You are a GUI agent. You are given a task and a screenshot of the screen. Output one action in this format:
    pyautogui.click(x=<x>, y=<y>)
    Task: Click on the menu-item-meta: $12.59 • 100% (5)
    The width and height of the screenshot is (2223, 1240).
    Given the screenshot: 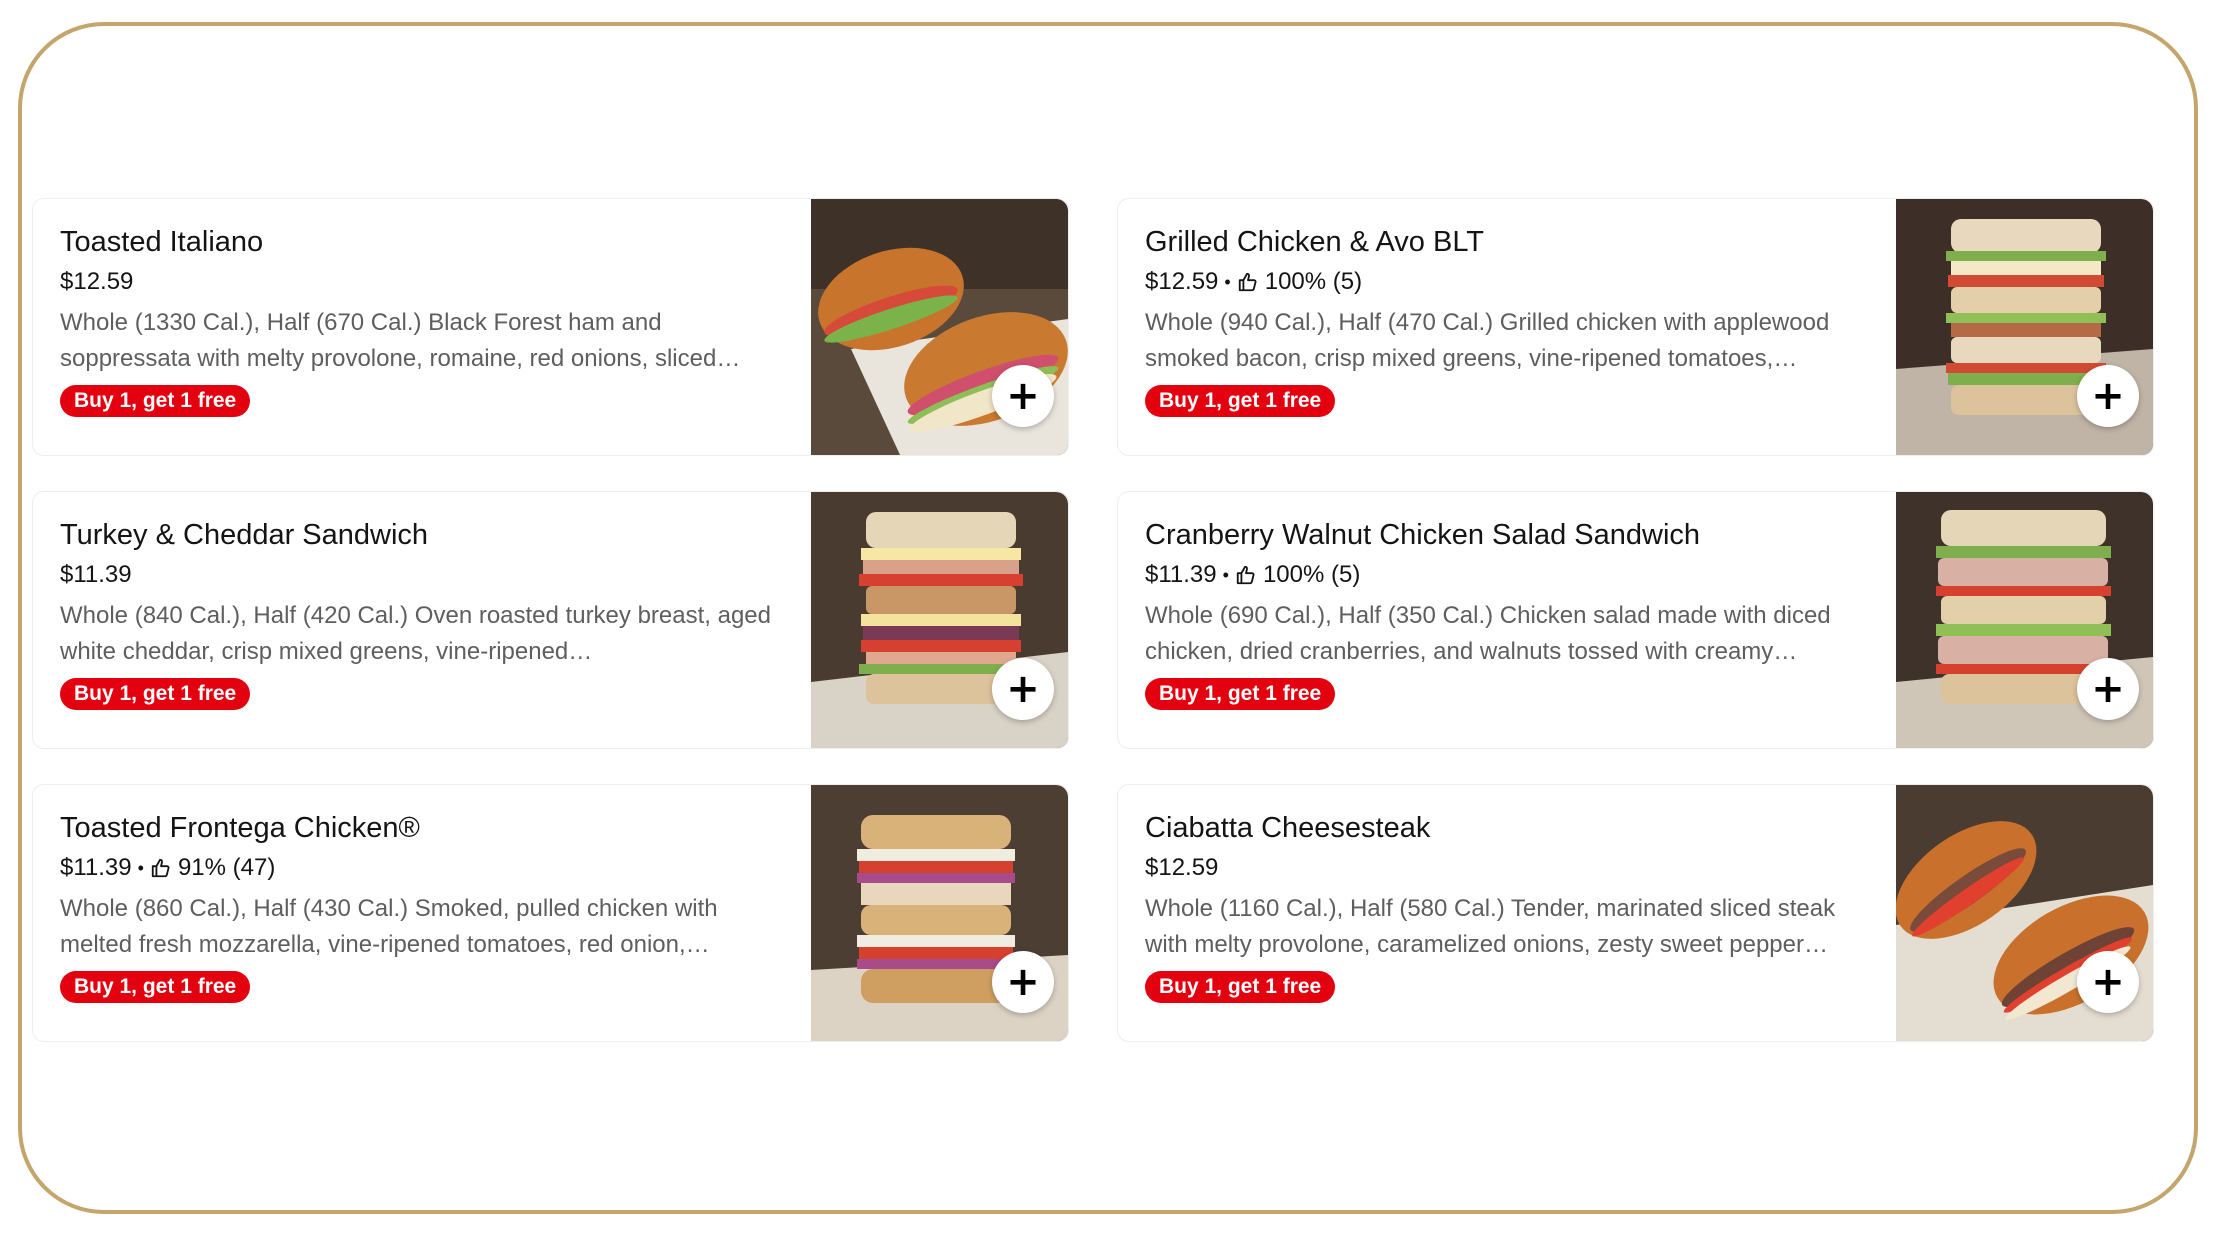 What is the action you would take?
    pyautogui.click(x=1525, y=282)
    